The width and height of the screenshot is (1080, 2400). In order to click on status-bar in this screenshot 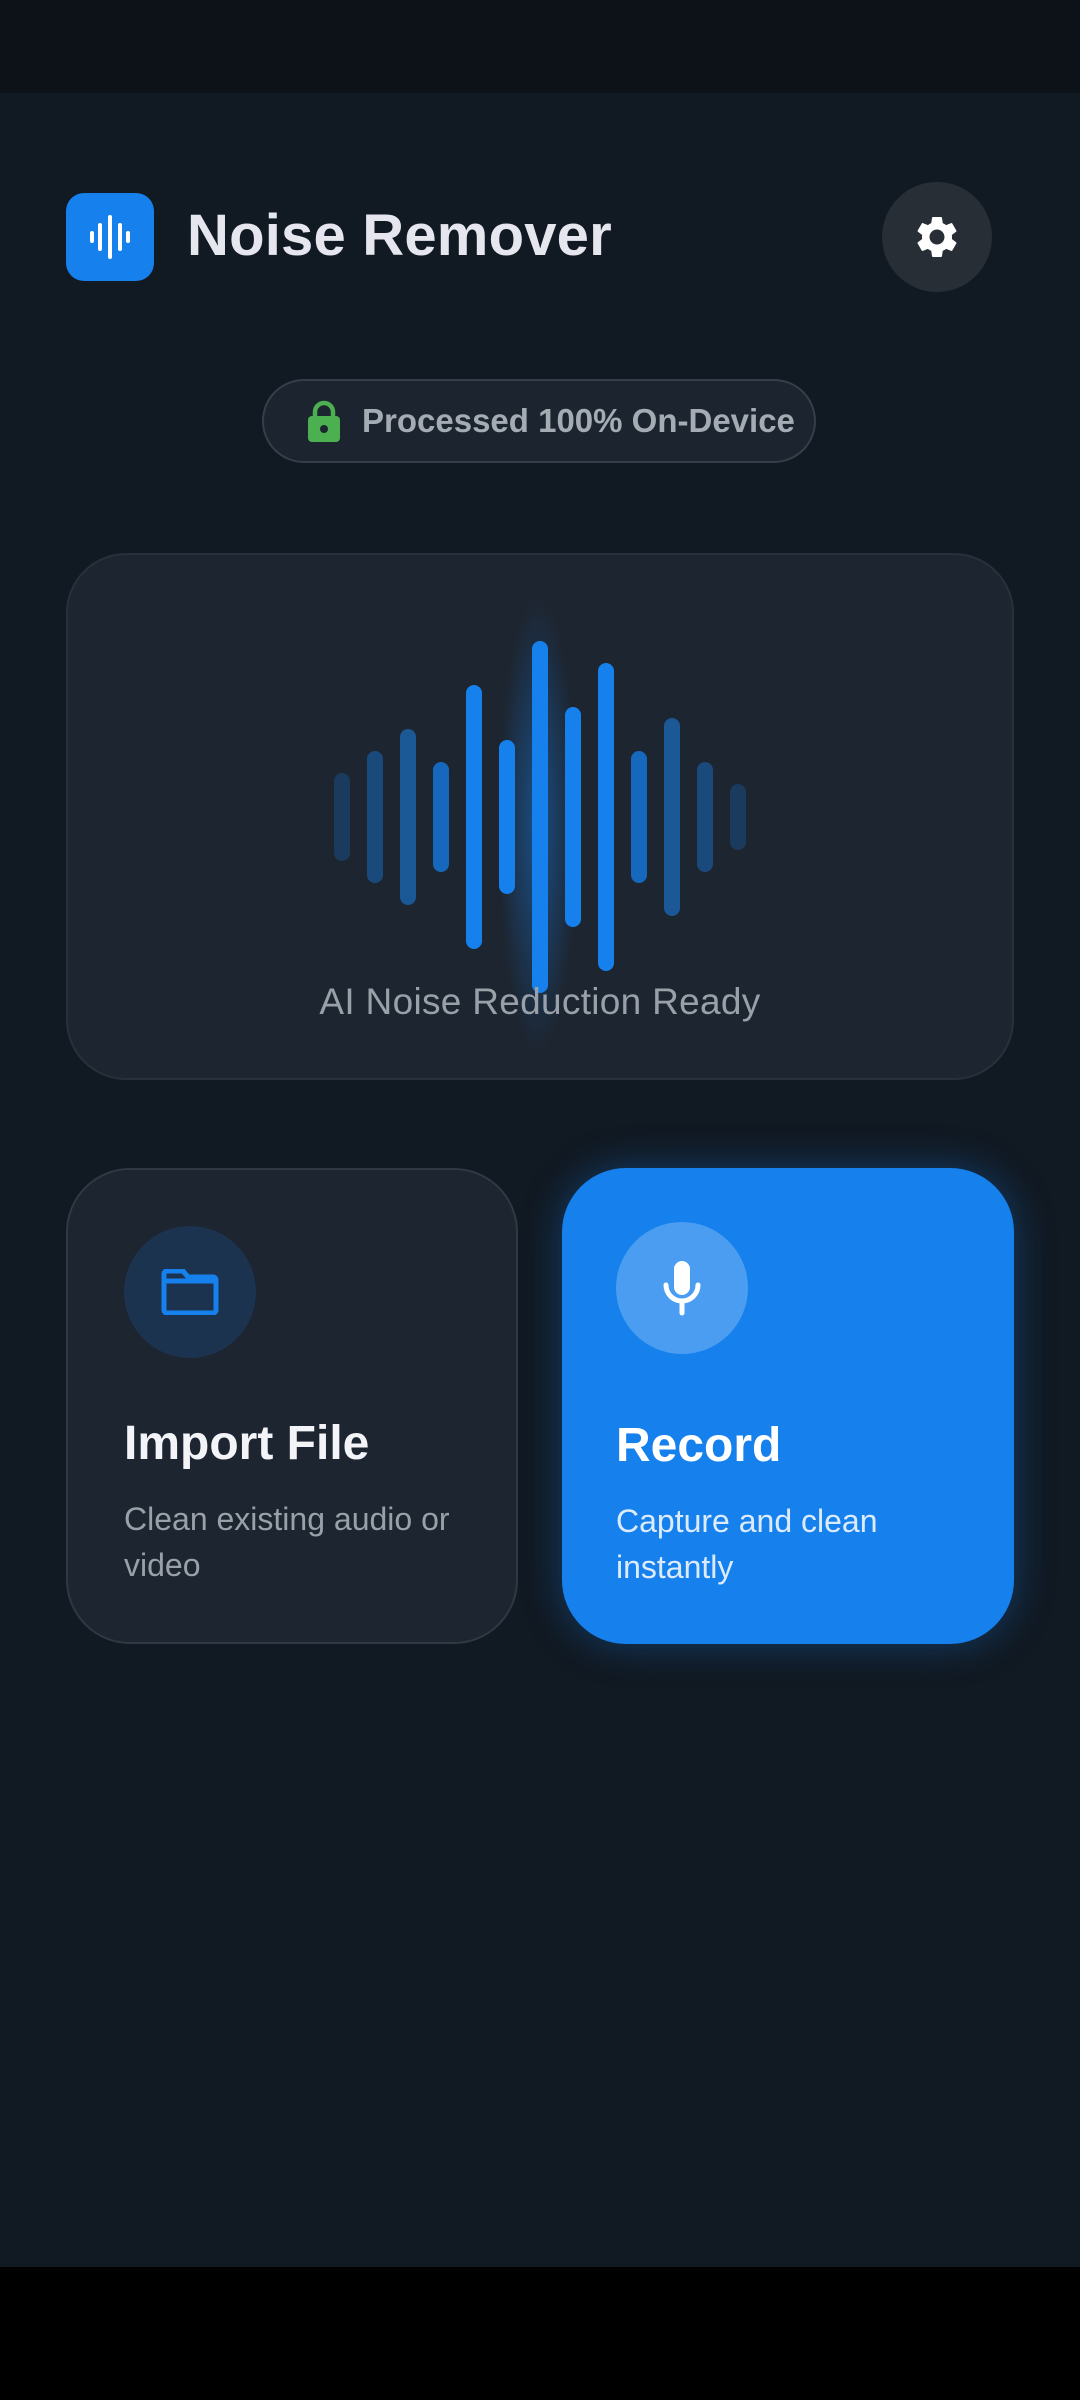, I will do `click(540, 46)`.